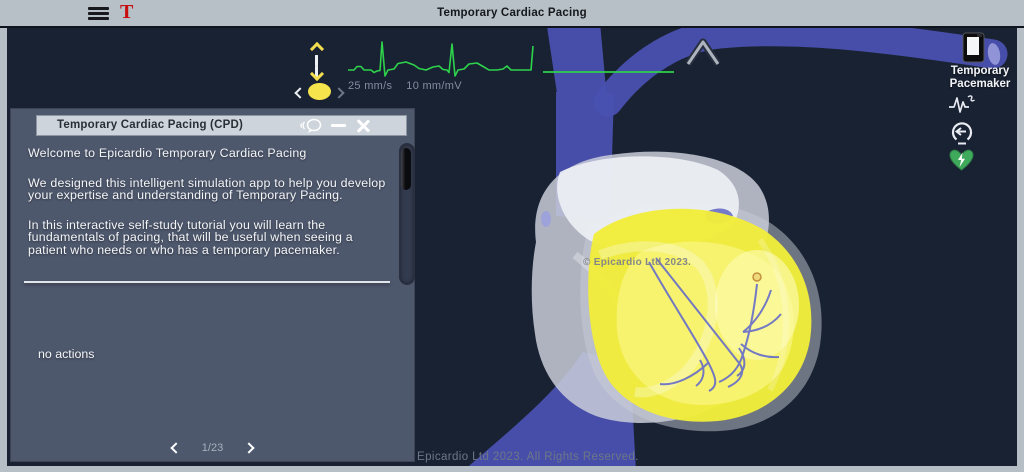 The height and width of the screenshot is (472, 1024). I want to click on dialog-divider, so click(207, 282).